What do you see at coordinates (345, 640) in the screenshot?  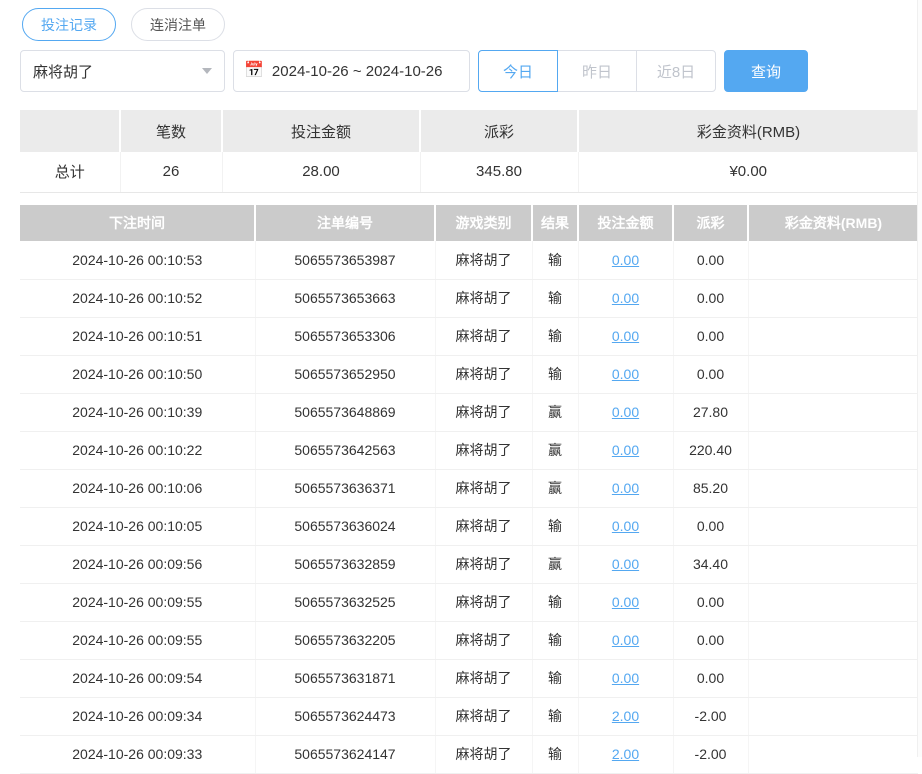 I see `cell-order-number: 5065573632205` at bounding box center [345, 640].